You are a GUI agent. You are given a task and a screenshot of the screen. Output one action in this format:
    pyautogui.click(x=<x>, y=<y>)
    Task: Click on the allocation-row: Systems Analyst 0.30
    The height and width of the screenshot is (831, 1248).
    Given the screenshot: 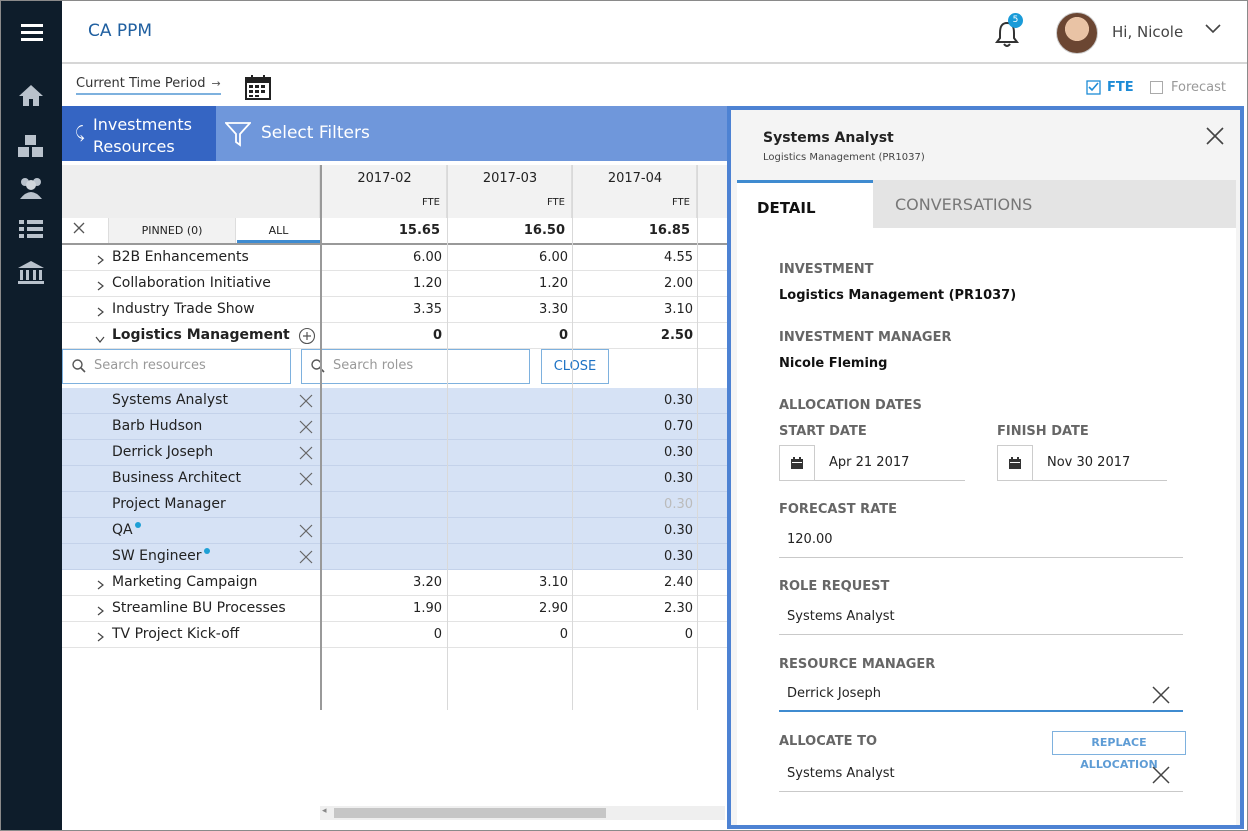 What is the action you would take?
    pyautogui.click(x=394, y=401)
    